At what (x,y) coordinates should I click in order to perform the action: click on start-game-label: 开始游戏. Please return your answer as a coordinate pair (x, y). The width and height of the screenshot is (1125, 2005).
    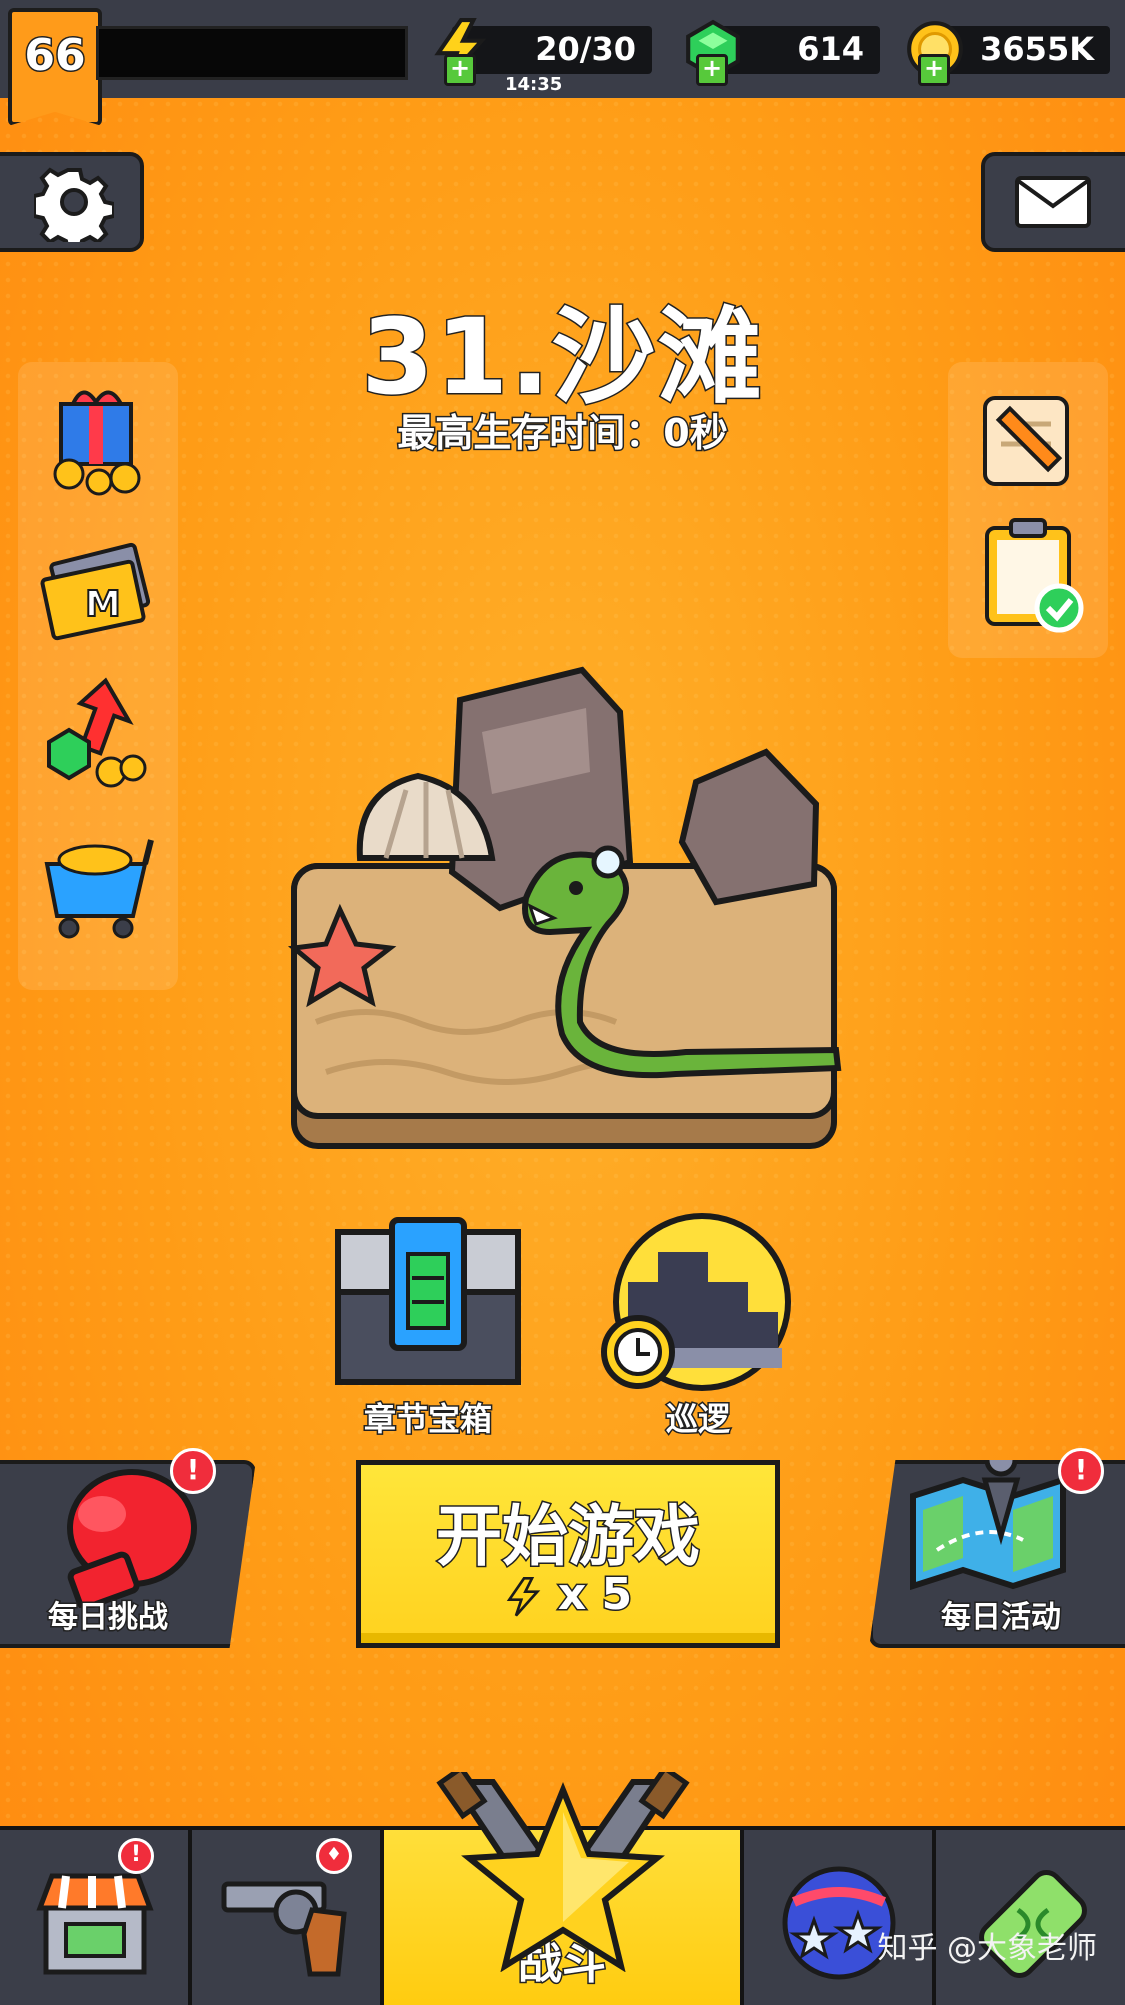
    Looking at the image, I should click on (568, 1537).